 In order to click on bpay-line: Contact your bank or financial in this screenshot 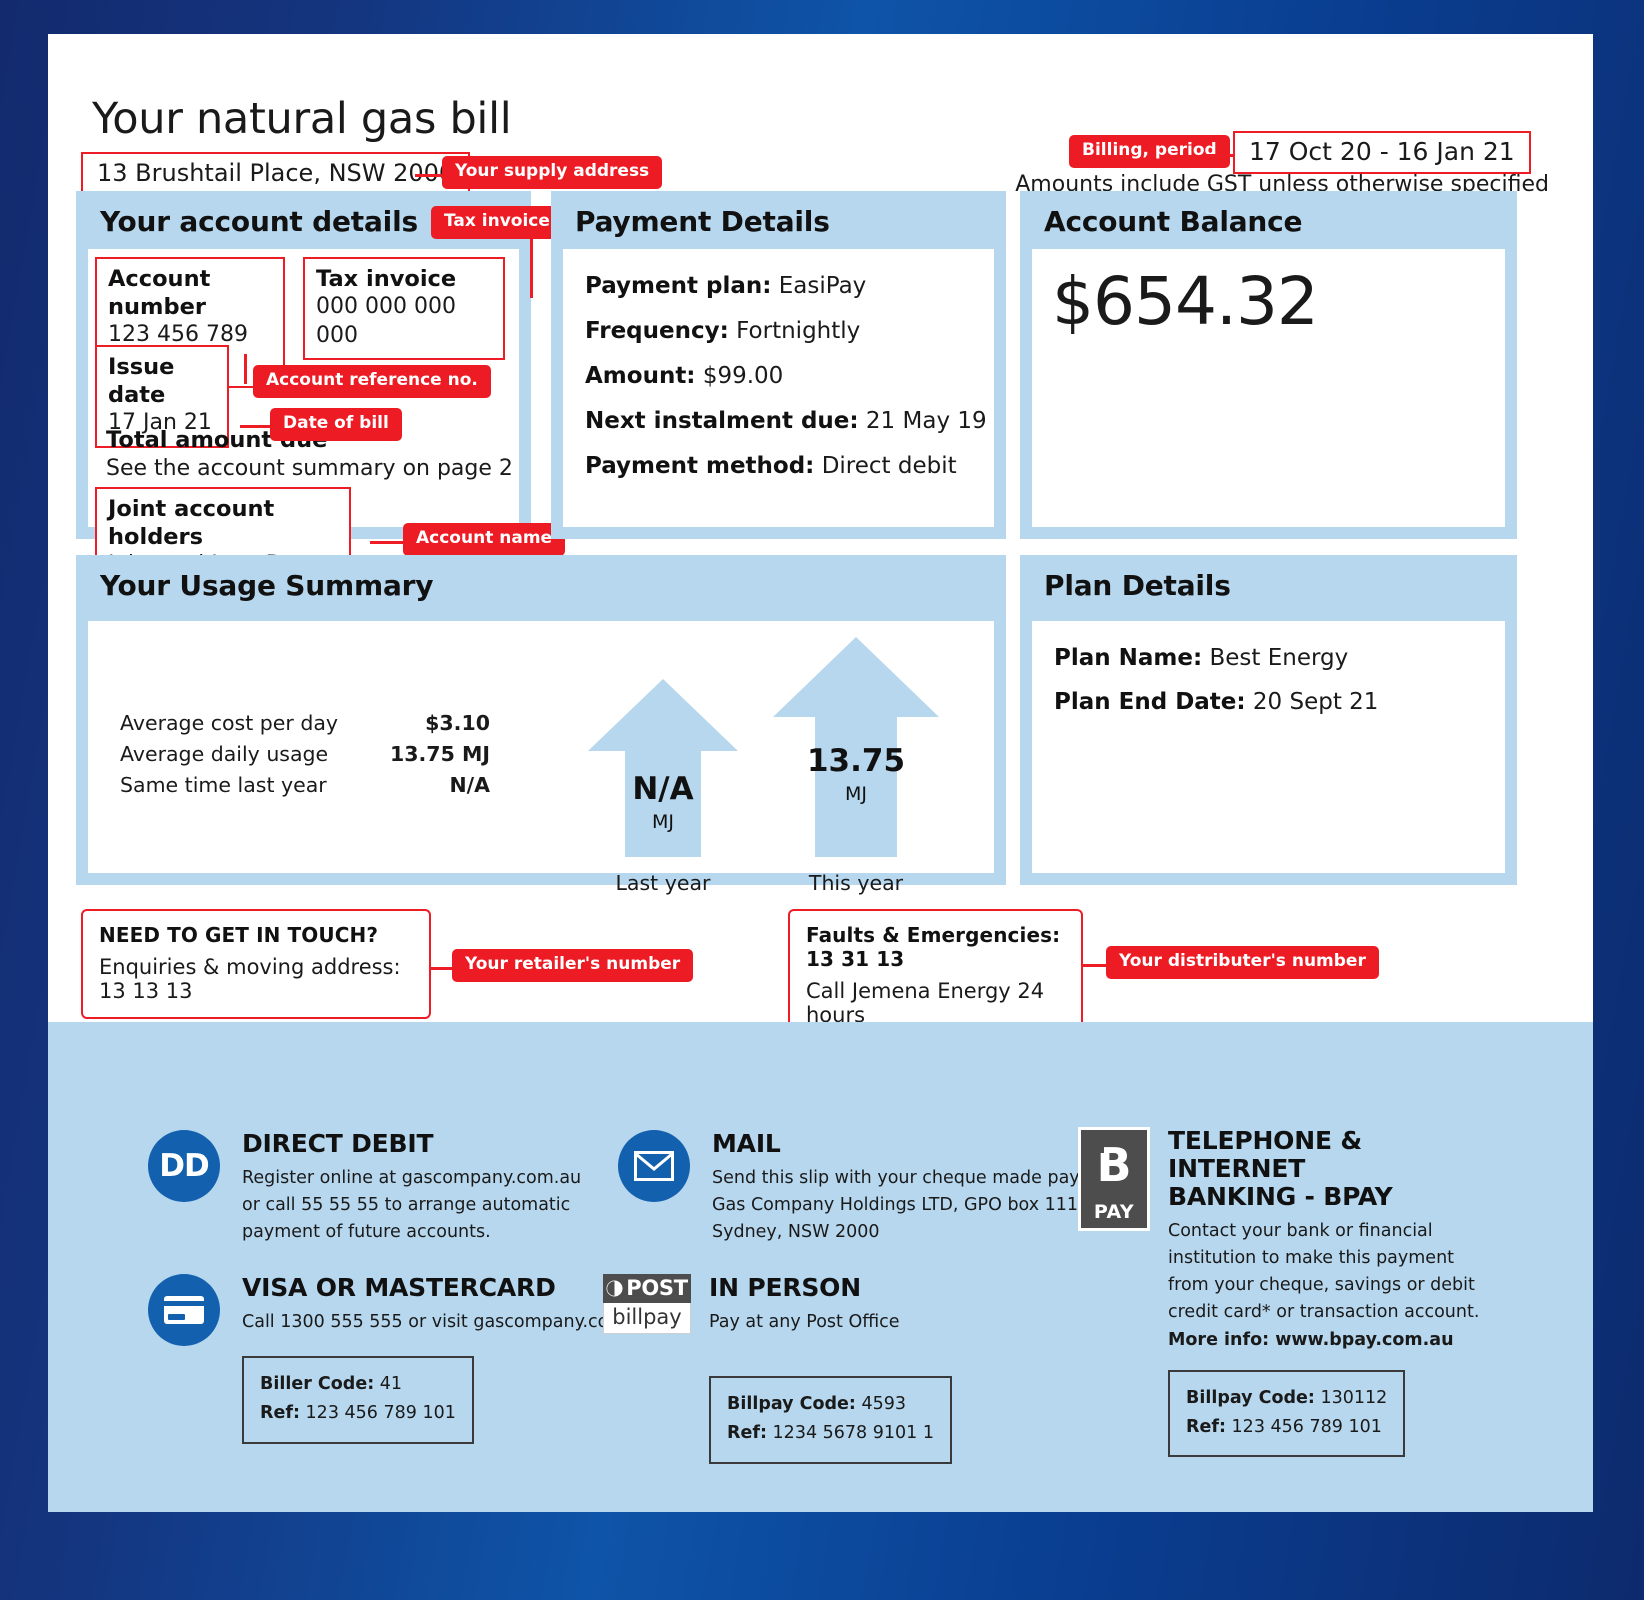, I will do `click(1300, 1231)`.